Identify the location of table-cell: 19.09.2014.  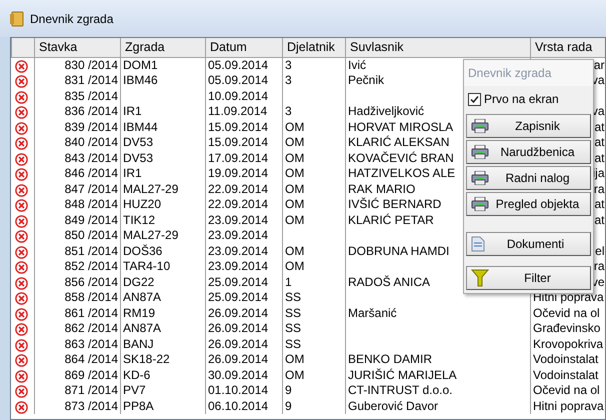
(238, 173).